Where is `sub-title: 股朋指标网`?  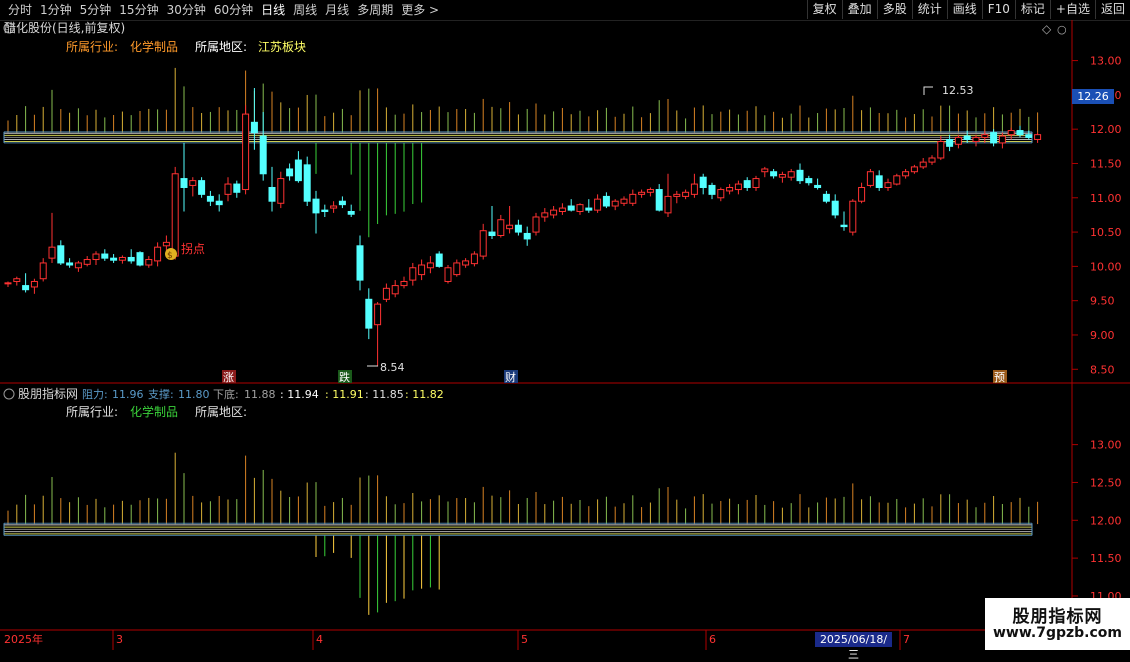
sub-title: 股朋指标网 is located at coordinates (48, 393).